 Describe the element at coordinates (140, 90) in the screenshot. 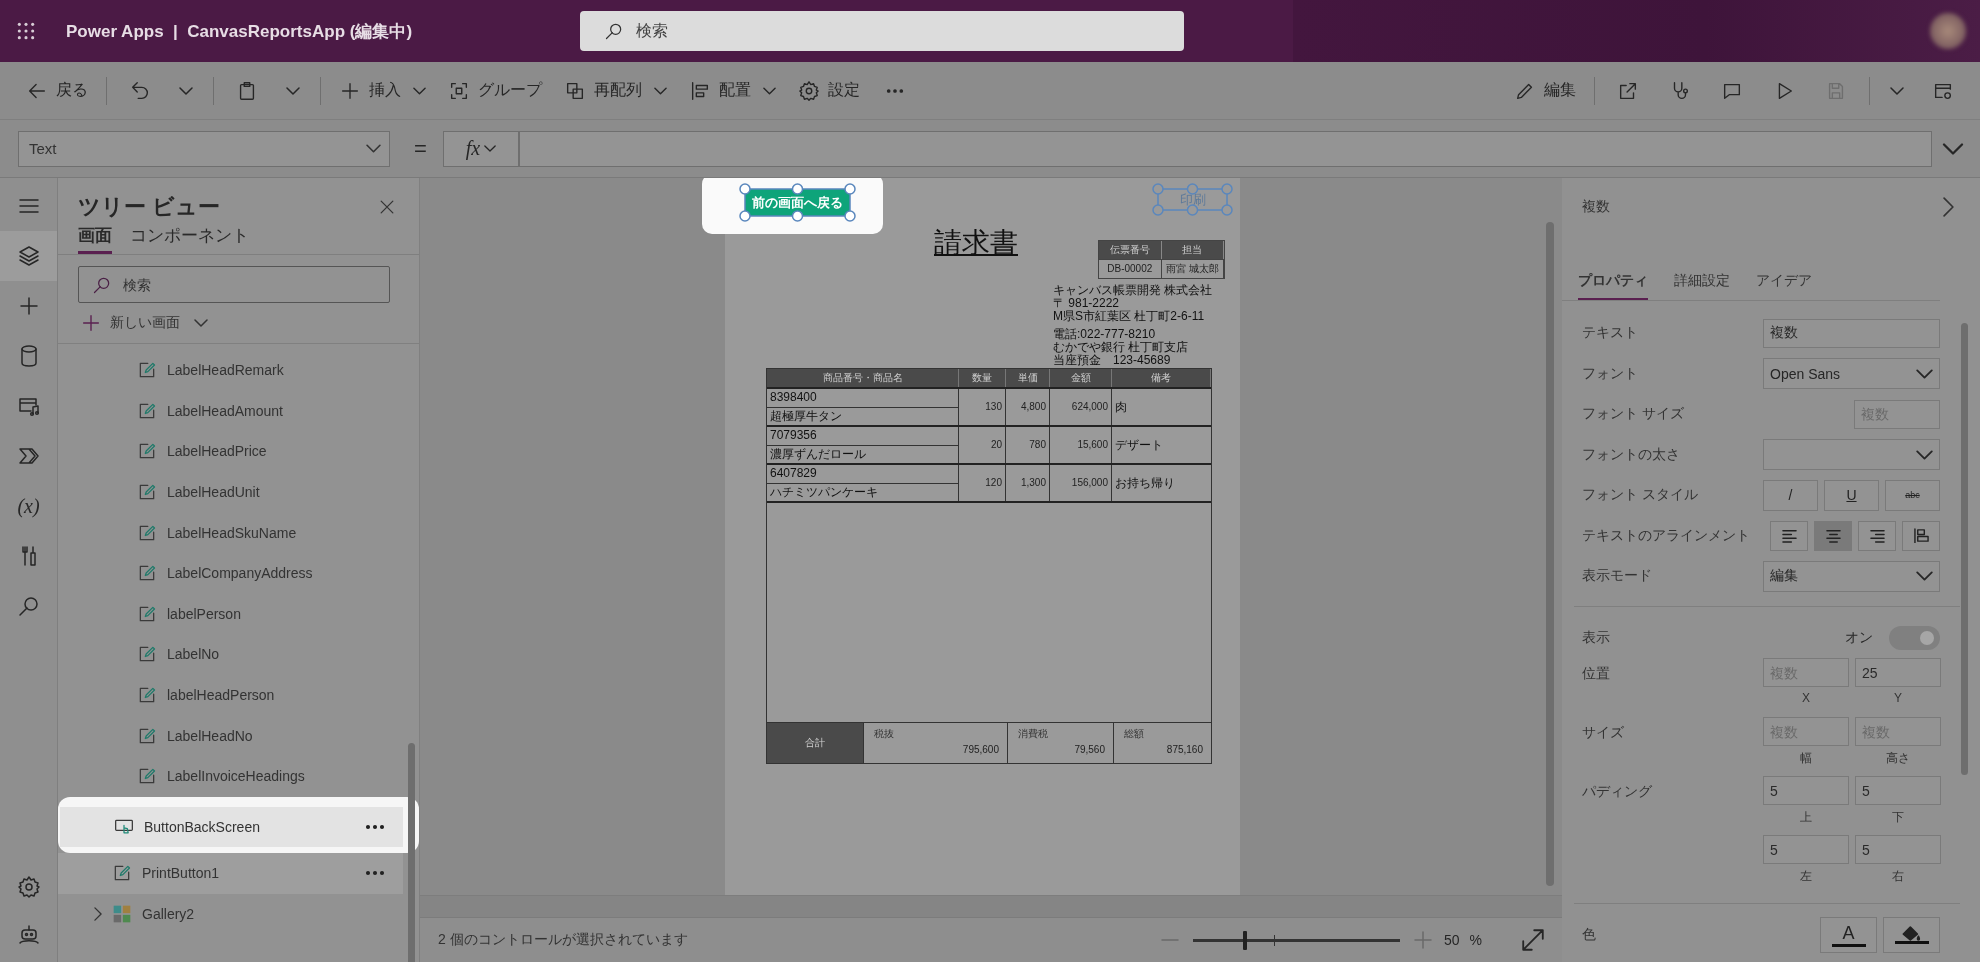

I see `undo-icon` at that location.